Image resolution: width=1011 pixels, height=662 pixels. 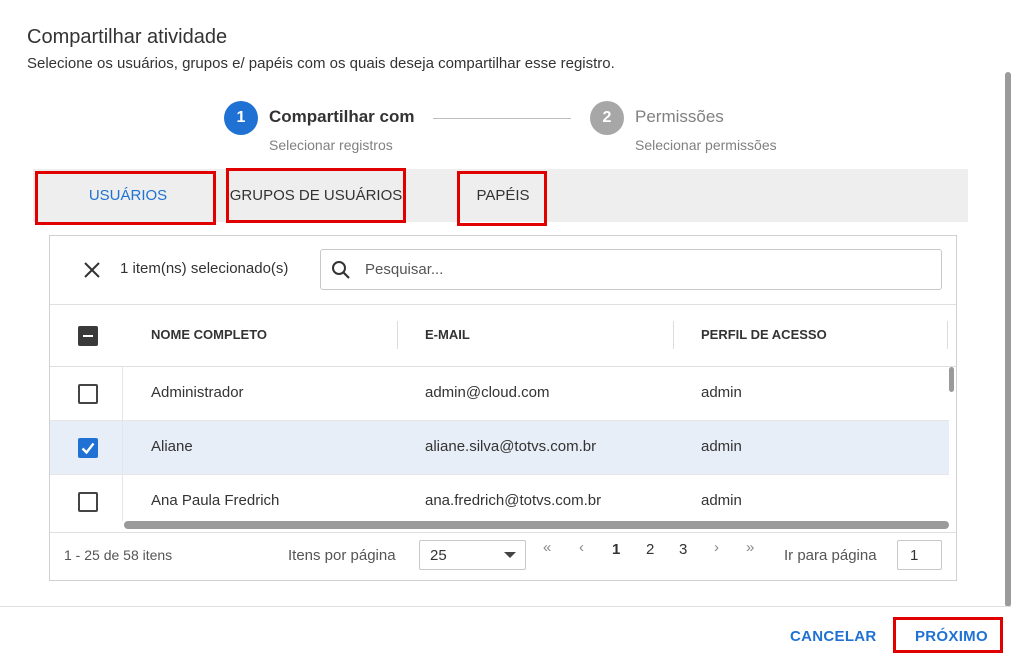 I want to click on page-1-button: 1, so click(x=616, y=549).